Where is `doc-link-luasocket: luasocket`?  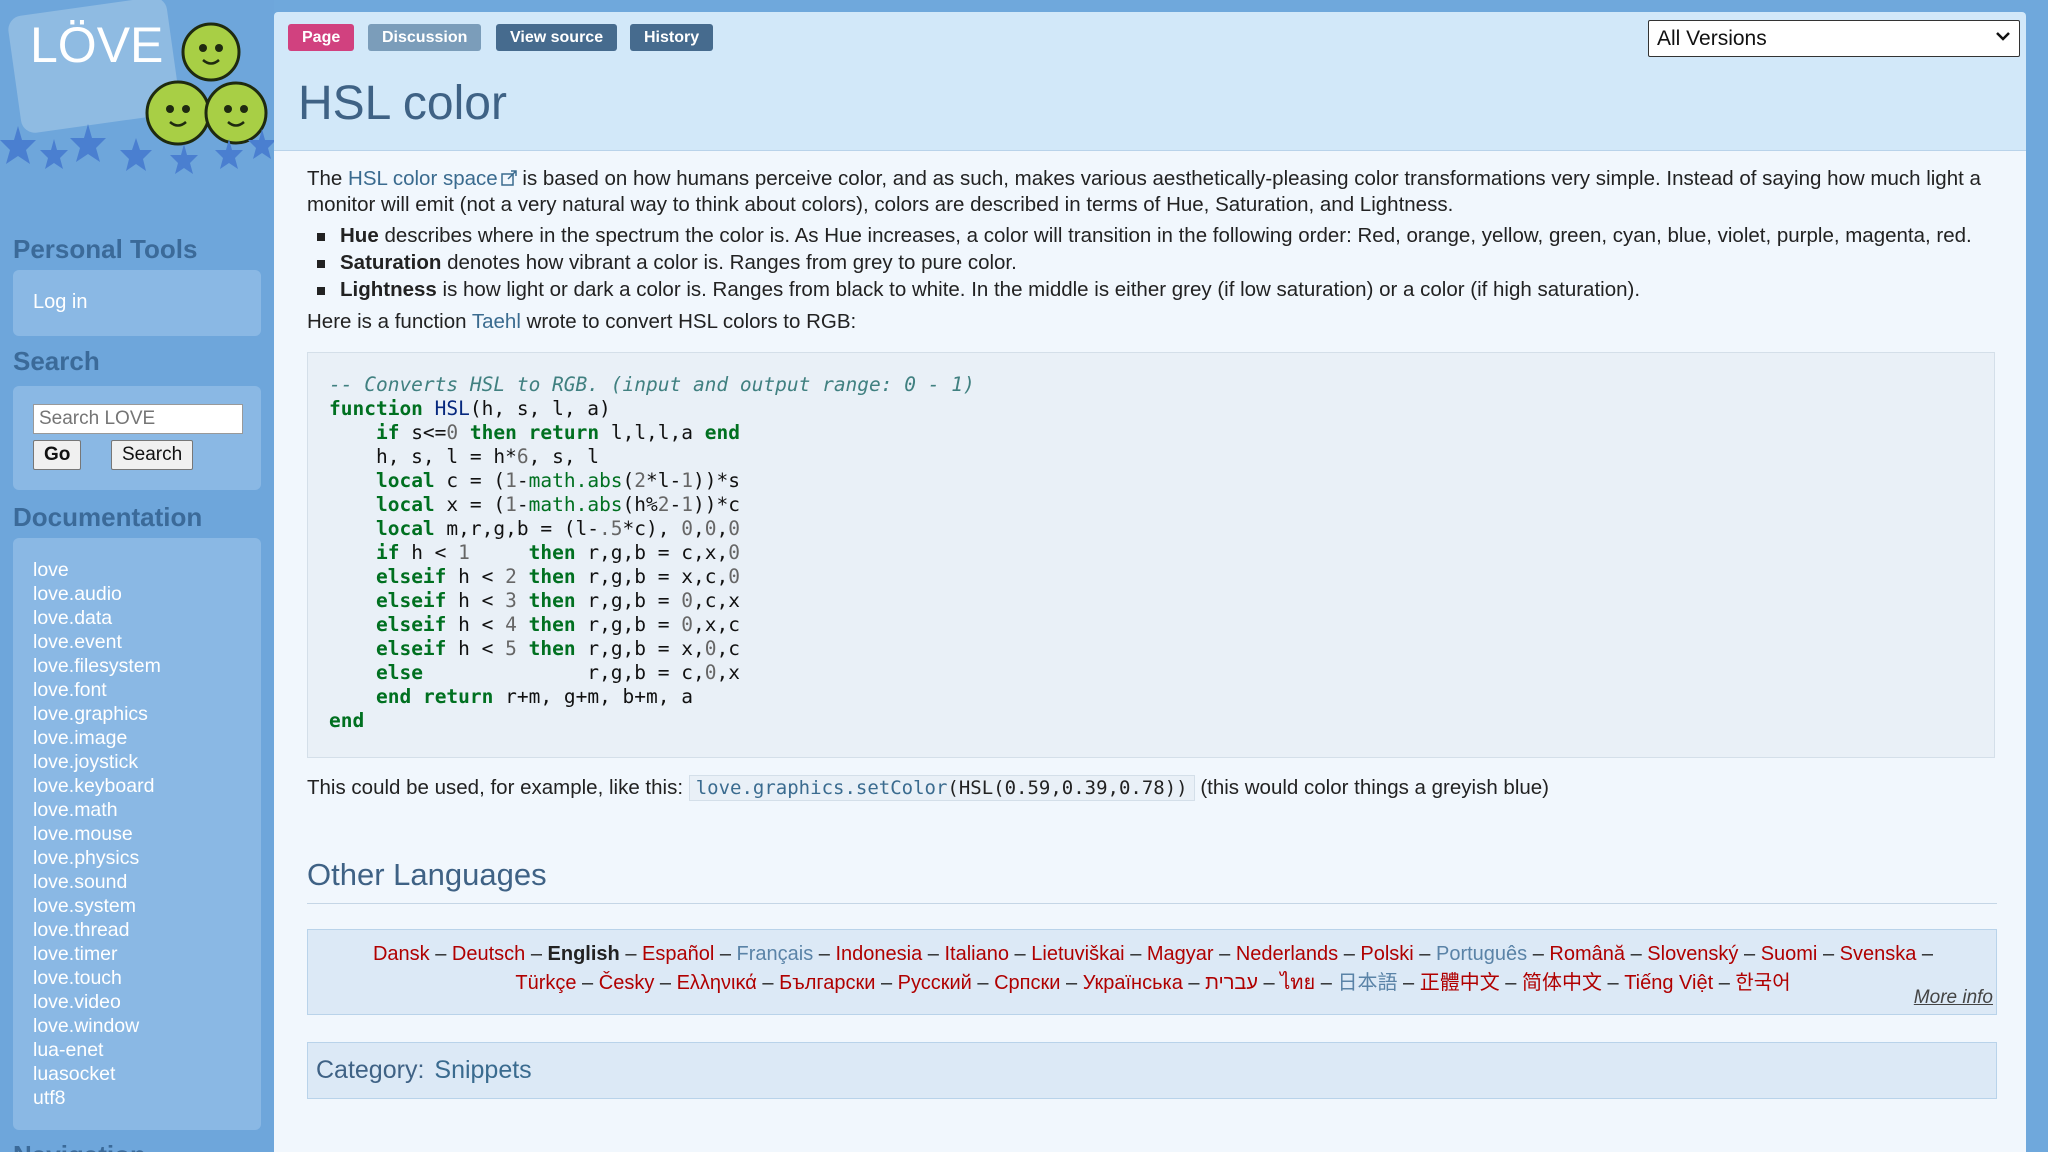 doc-link-luasocket: luasocket is located at coordinates (74, 1074).